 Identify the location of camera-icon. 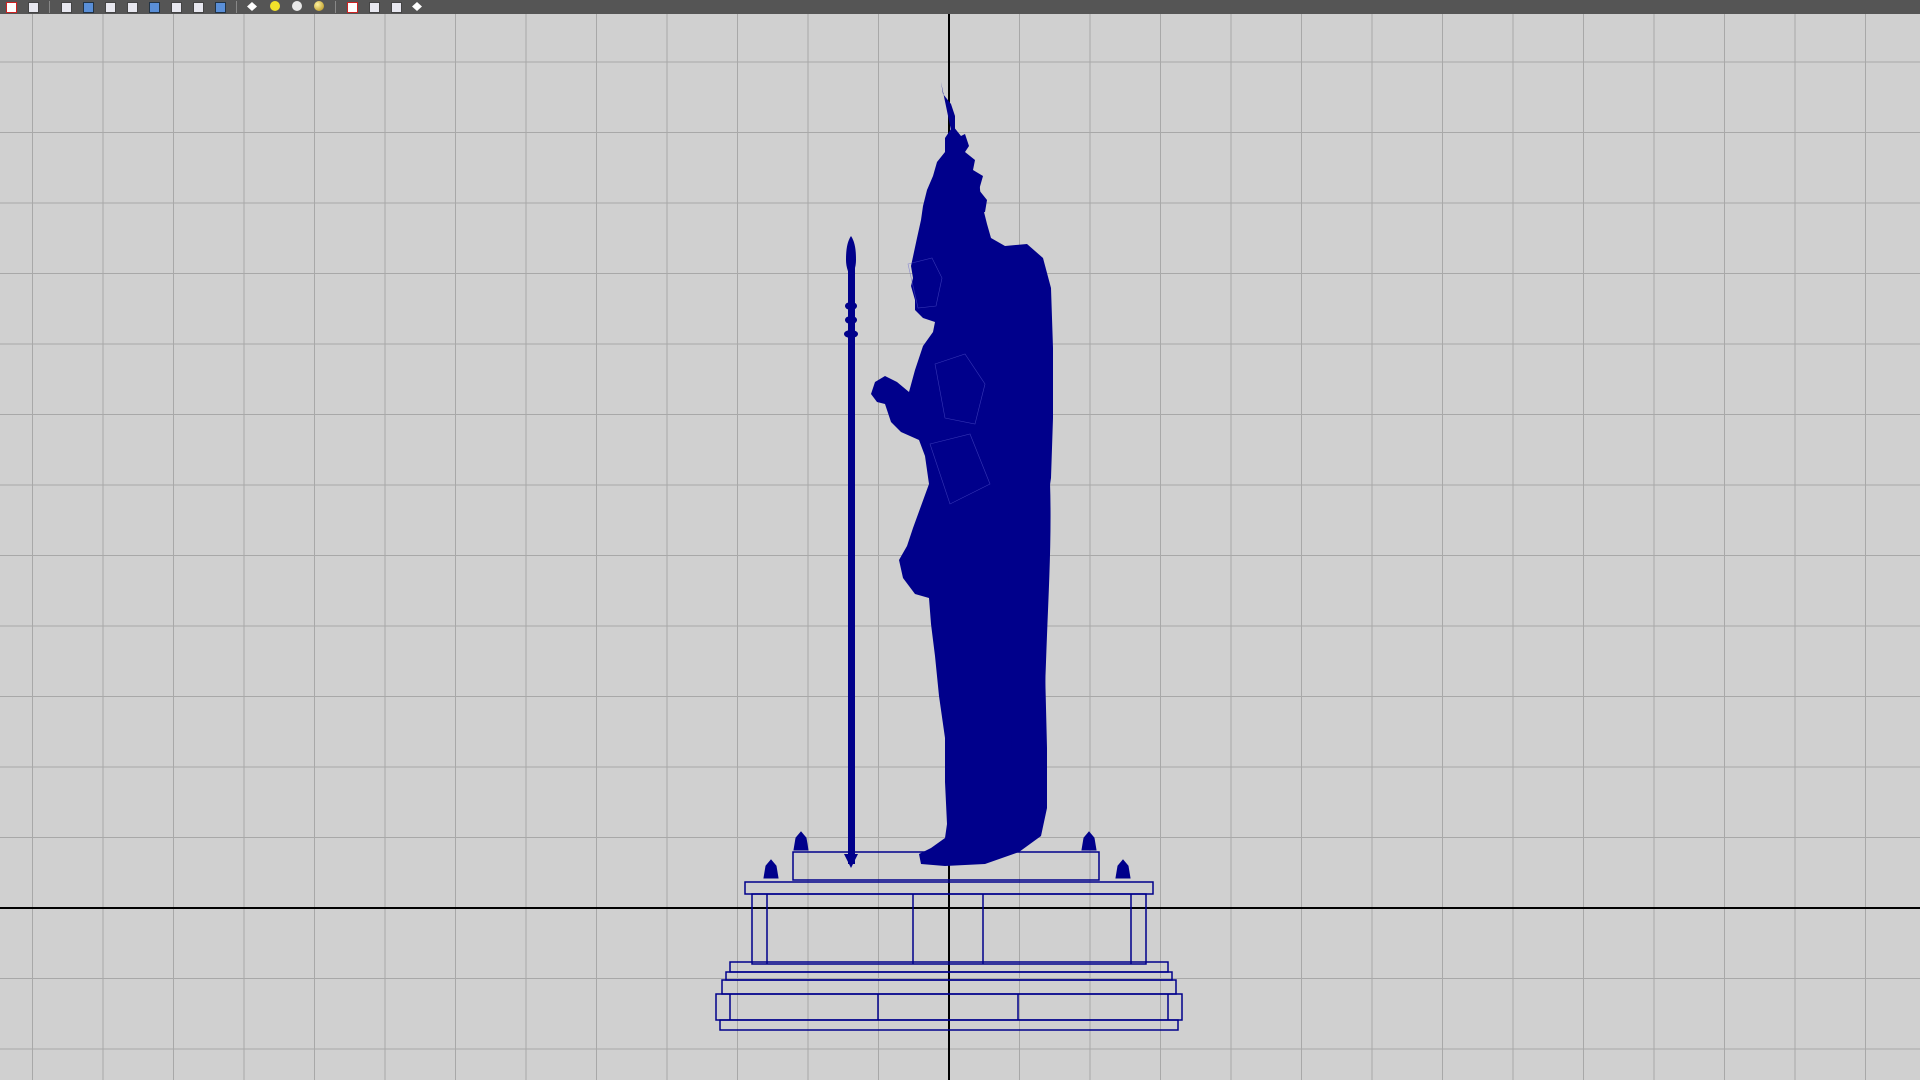
(374, 7).